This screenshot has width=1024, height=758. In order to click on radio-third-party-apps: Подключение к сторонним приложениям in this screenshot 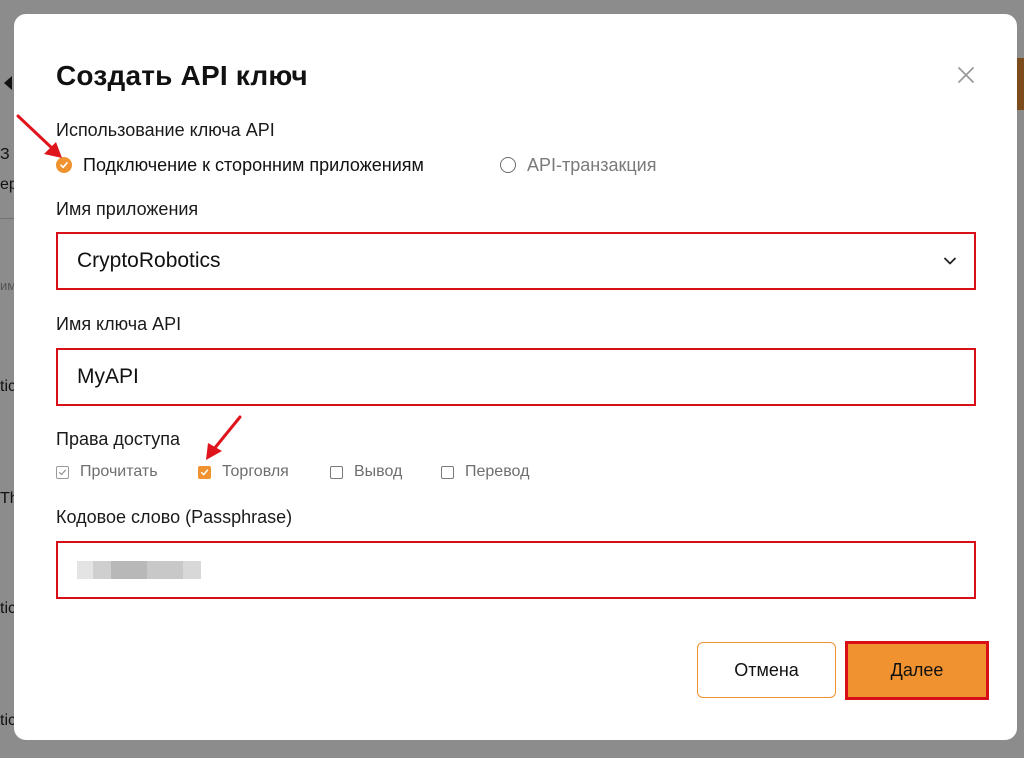, I will do `click(240, 165)`.